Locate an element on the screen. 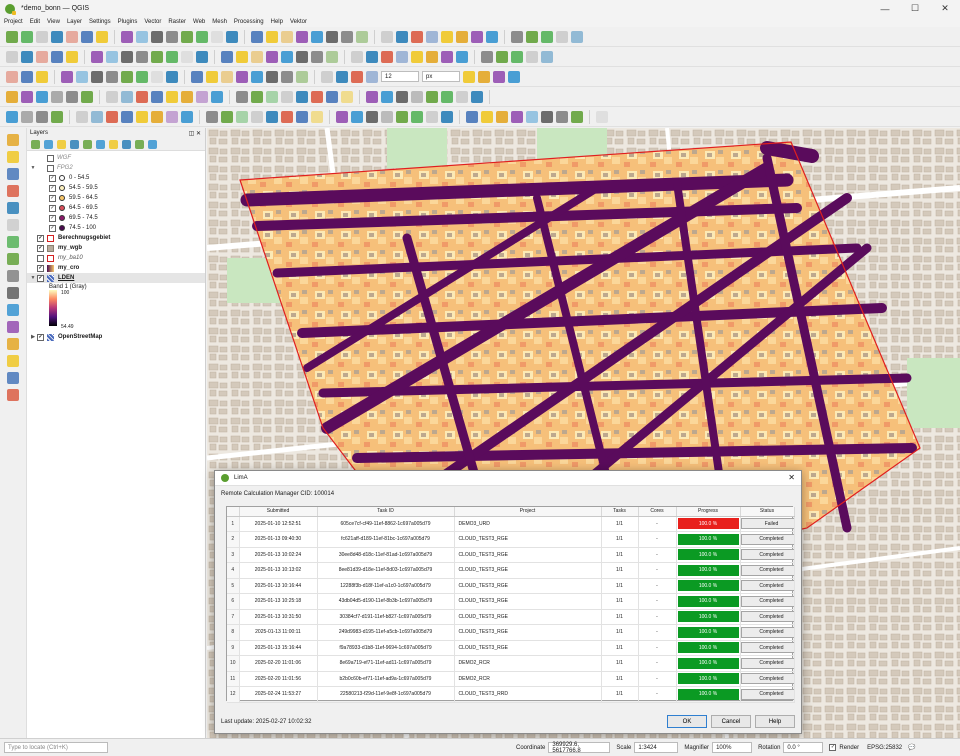 The image size is (960, 756). legend-class-row: ✓ 74.5 - 100 is located at coordinates (116, 228).